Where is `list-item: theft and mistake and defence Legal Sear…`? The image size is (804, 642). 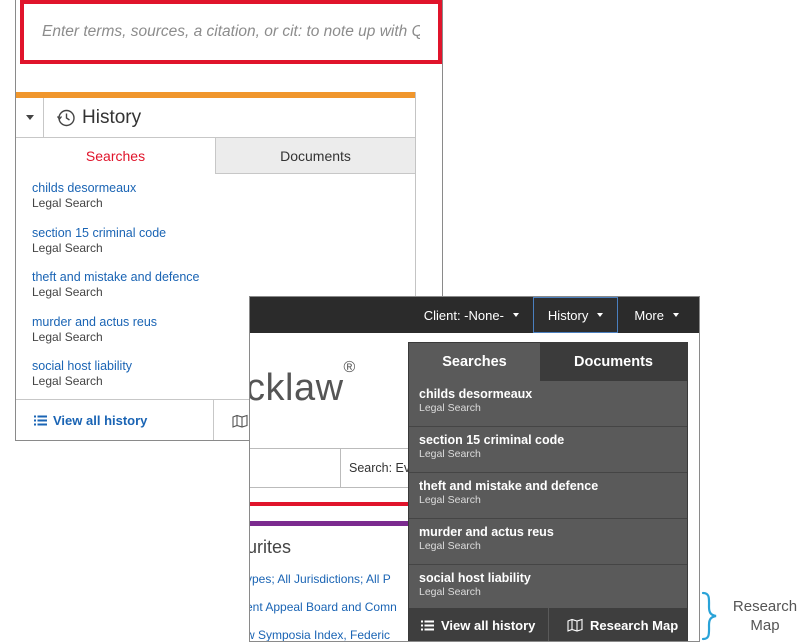
list-item: theft and mistake and defence Legal Sear… is located at coordinates (548, 496).